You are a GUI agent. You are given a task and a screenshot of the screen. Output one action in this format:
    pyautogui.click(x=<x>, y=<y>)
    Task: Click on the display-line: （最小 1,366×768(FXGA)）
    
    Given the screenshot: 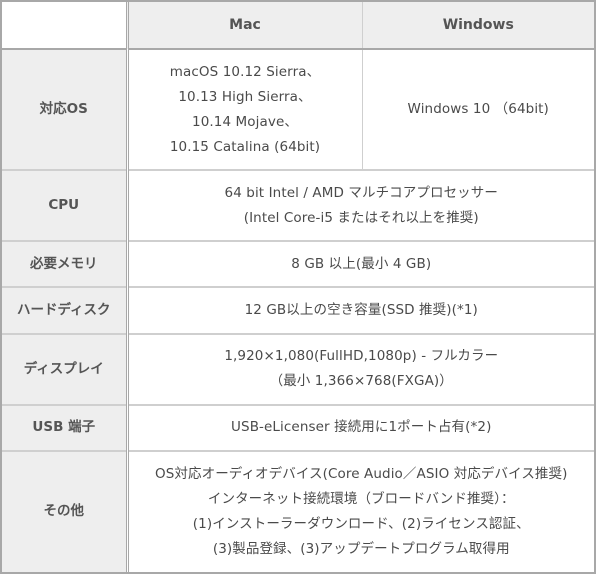 What is the action you would take?
    pyautogui.click(x=361, y=381)
    